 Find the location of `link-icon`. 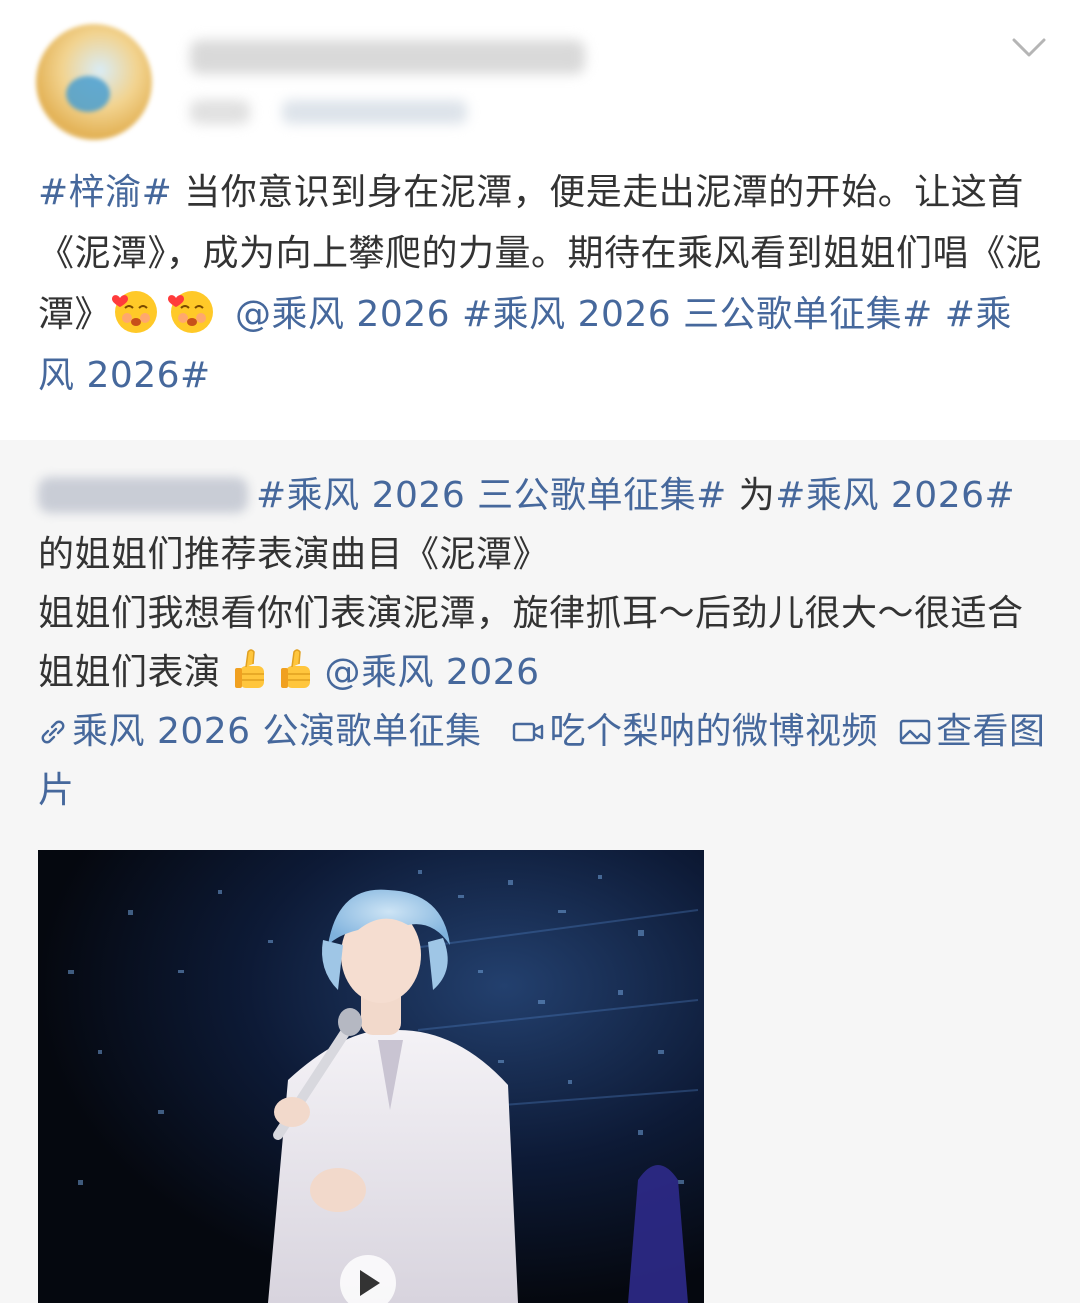

link-icon is located at coordinates (53, 732).